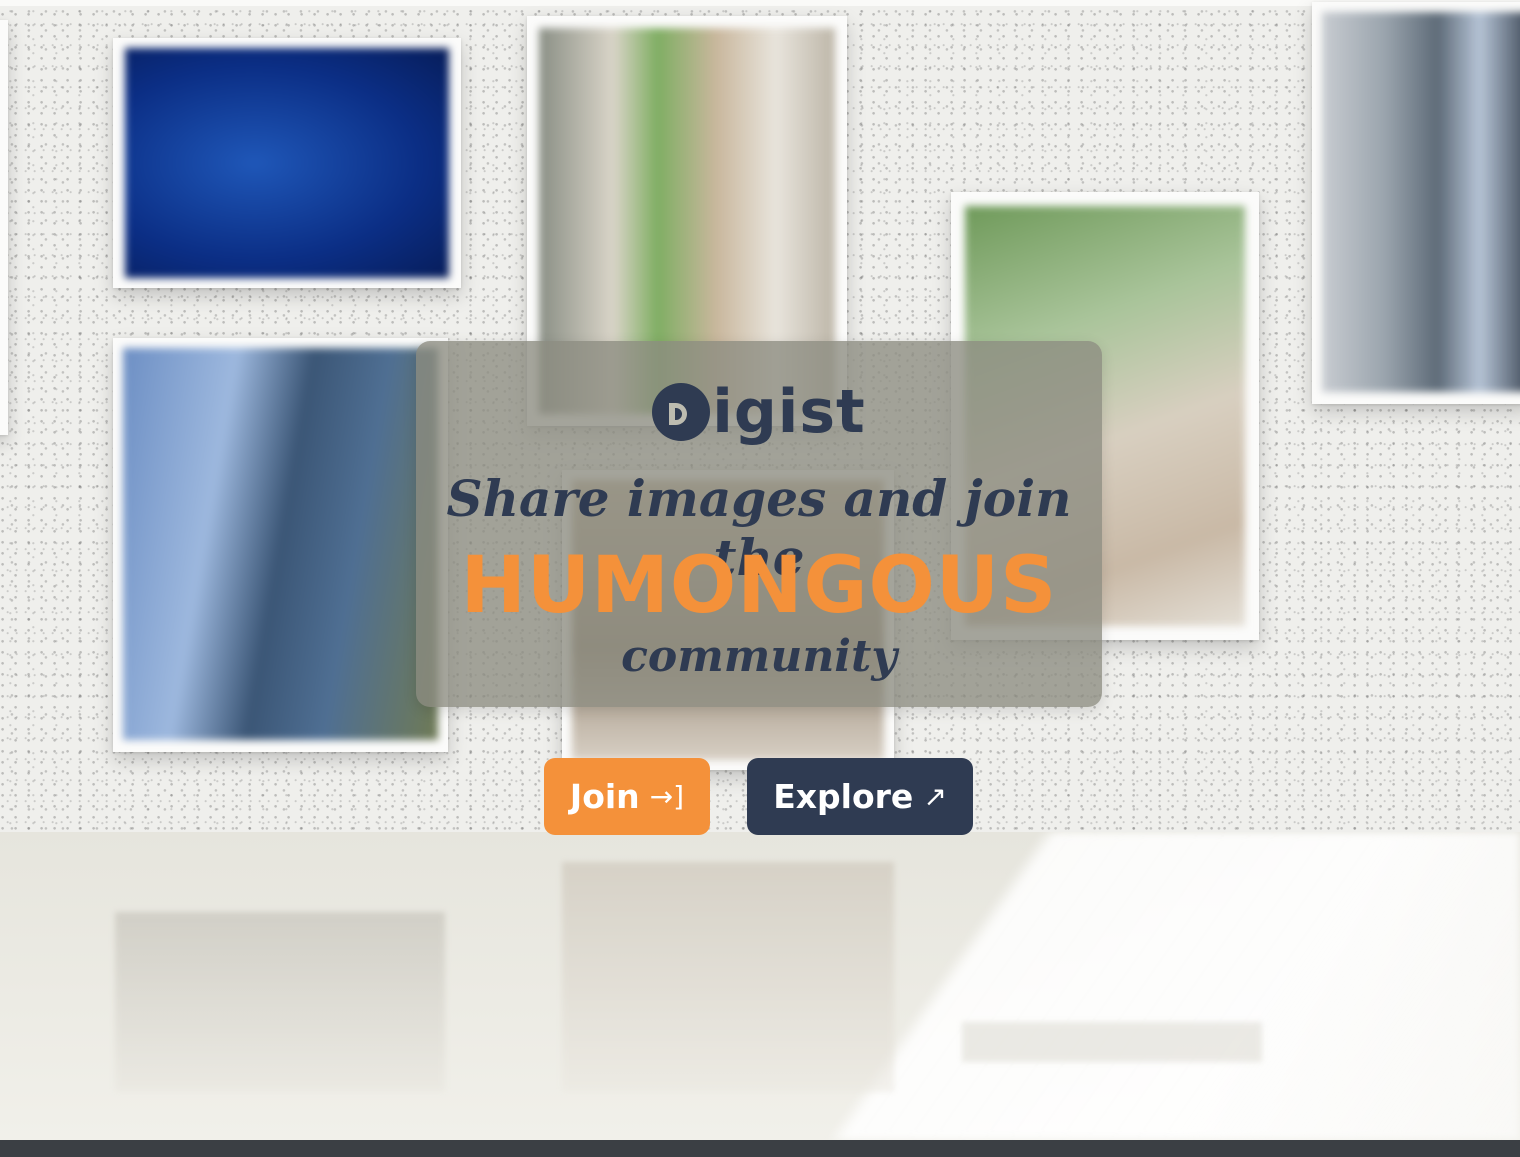  Describe the element at coordinates (728, 977) in the screenshot. I see `bowl-reflection` at that location.